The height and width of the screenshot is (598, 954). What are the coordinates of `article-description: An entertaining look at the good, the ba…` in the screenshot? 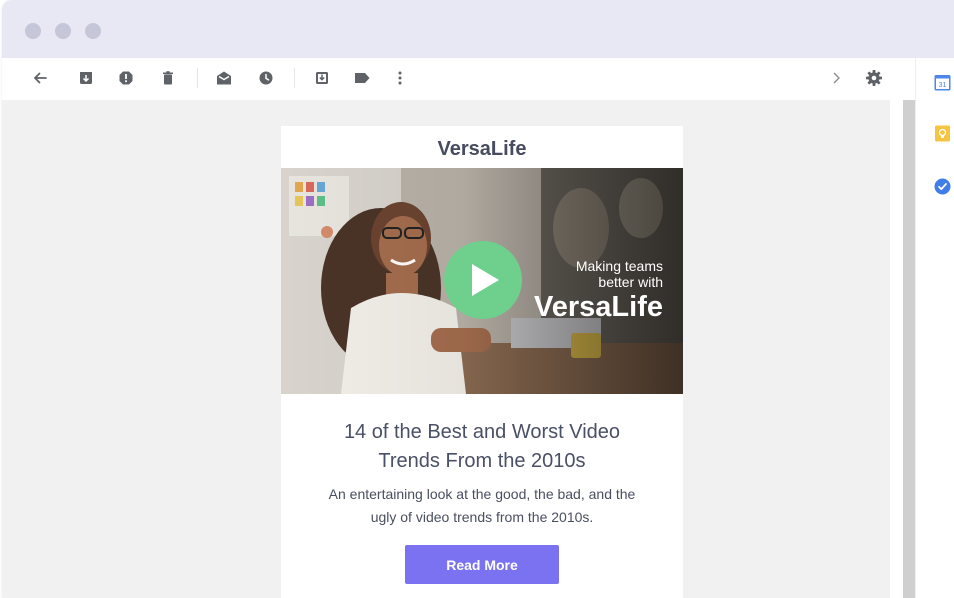 It's located at (482, 506).